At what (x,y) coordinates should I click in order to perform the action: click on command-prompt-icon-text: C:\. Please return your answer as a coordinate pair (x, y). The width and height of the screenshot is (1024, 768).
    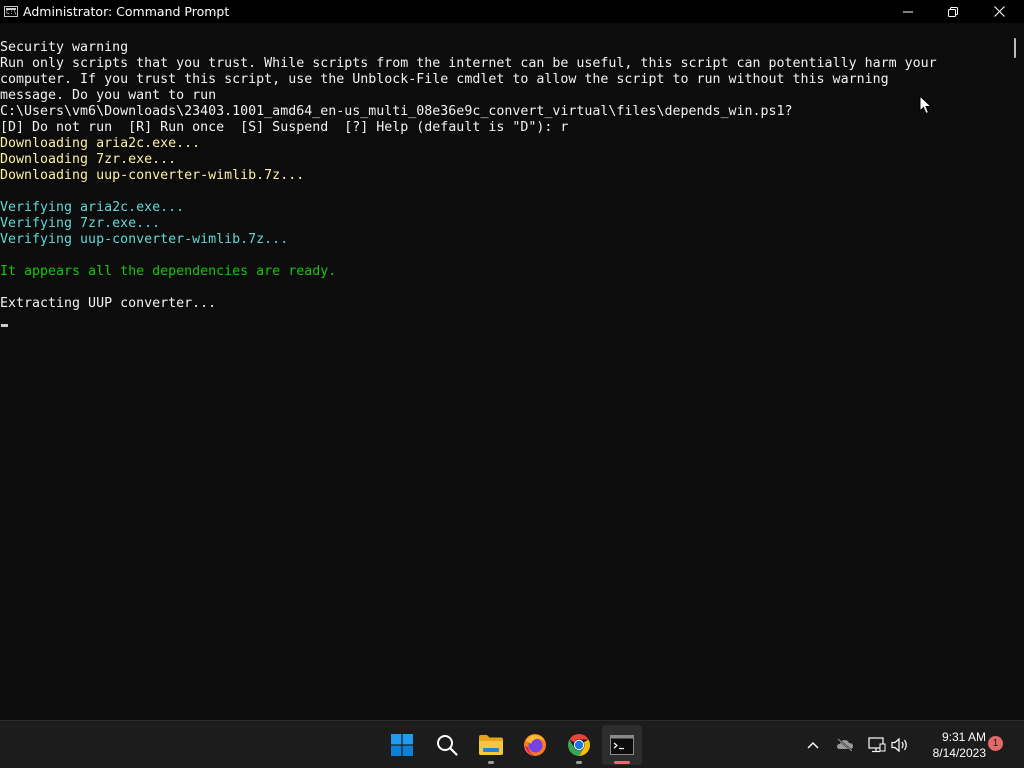
    Looking at the image, I should click on (11, 12).